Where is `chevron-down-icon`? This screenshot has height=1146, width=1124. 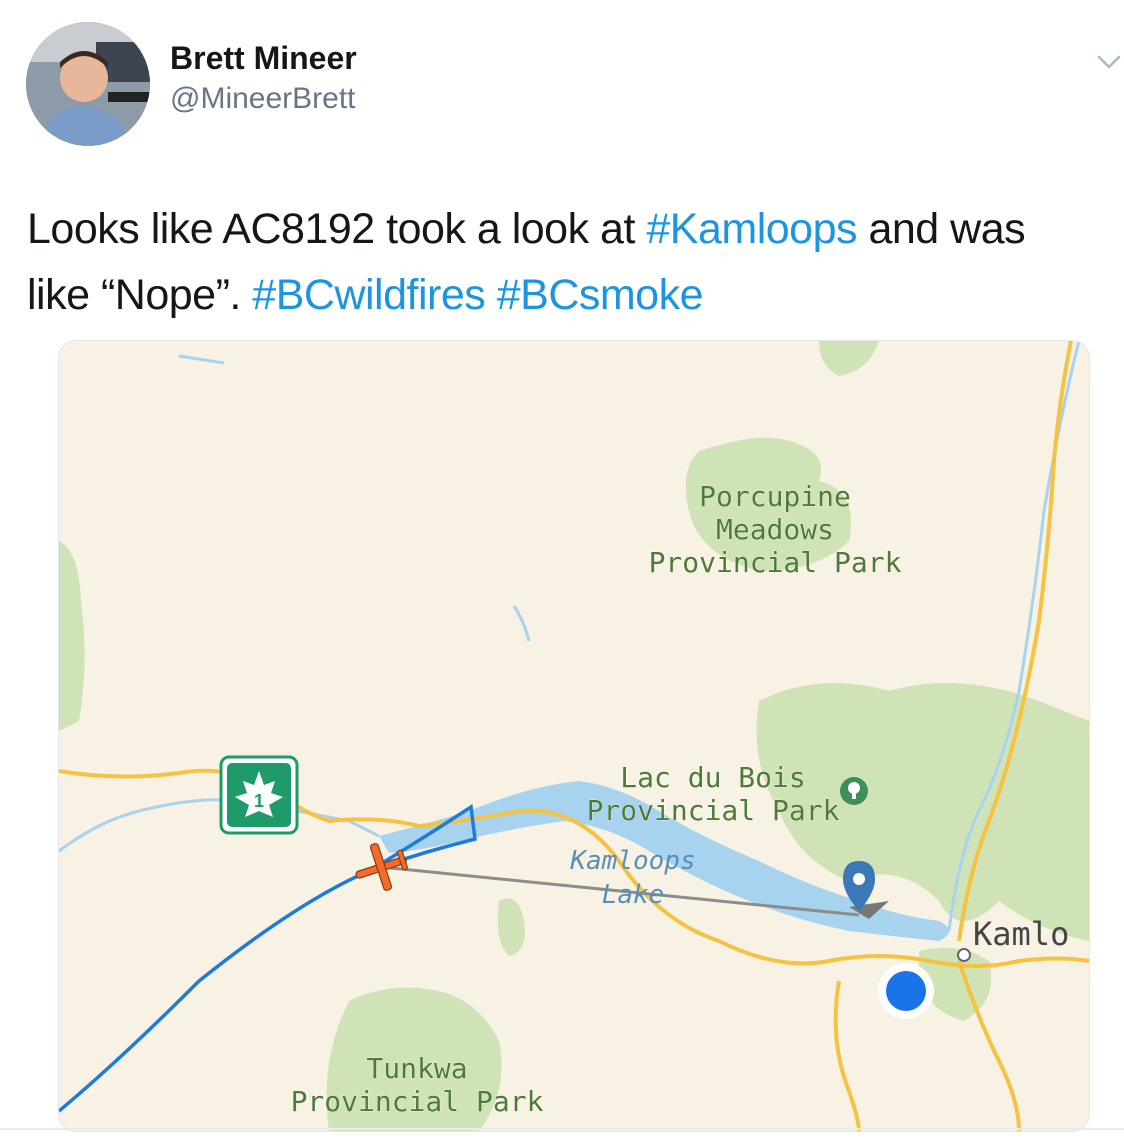 chevron-down-icon is located at coordinates (1109, 62).